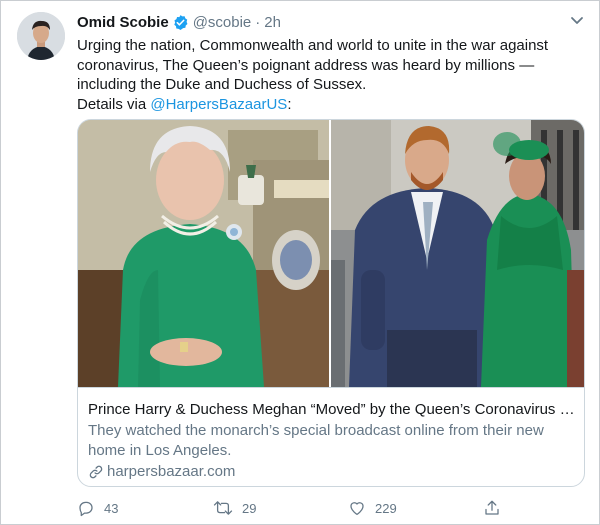  Describe the element at coordinates (234, 508) in the screenshot. I see `retweet-button: 29` at that location.